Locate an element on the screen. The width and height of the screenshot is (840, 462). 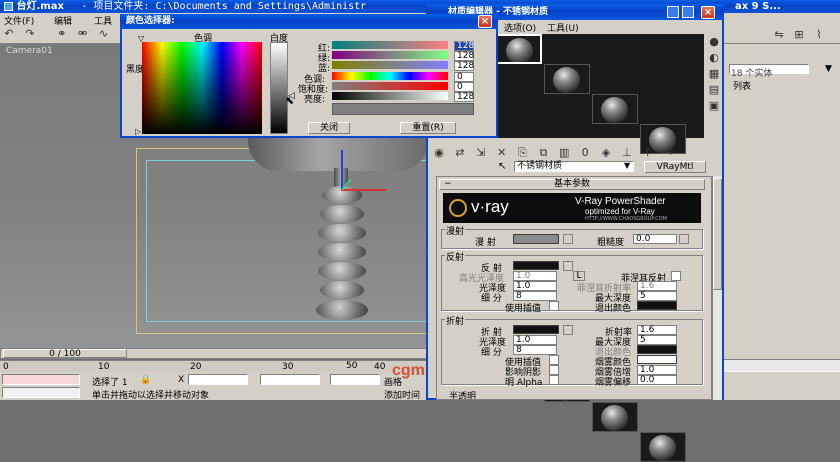
maxscript-listener is located at coordinates (41, 379).